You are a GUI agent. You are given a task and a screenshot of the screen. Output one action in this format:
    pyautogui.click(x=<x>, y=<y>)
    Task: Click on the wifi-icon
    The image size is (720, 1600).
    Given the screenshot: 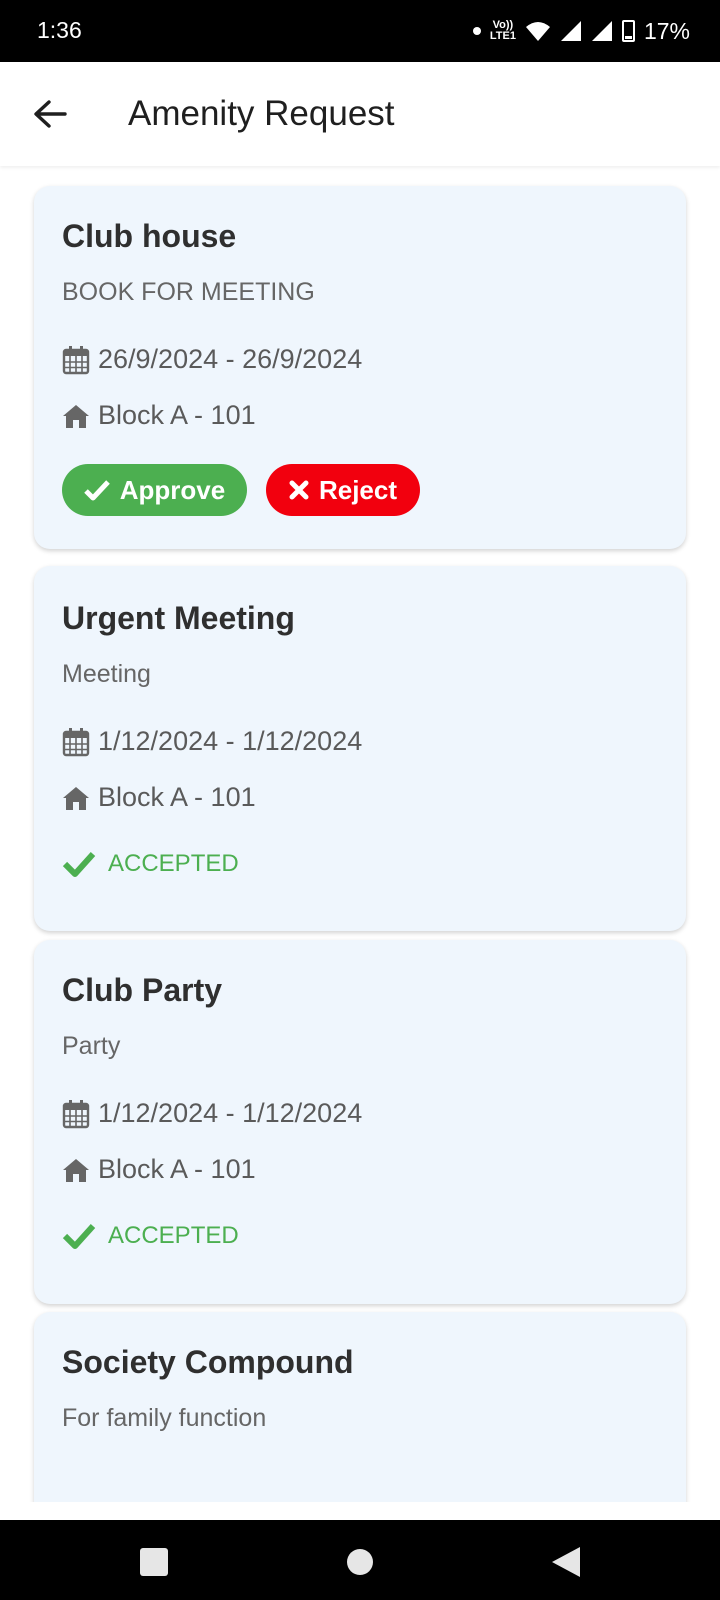 What is the action you would take?
    pyautogui.click(x=537, y=31)
    